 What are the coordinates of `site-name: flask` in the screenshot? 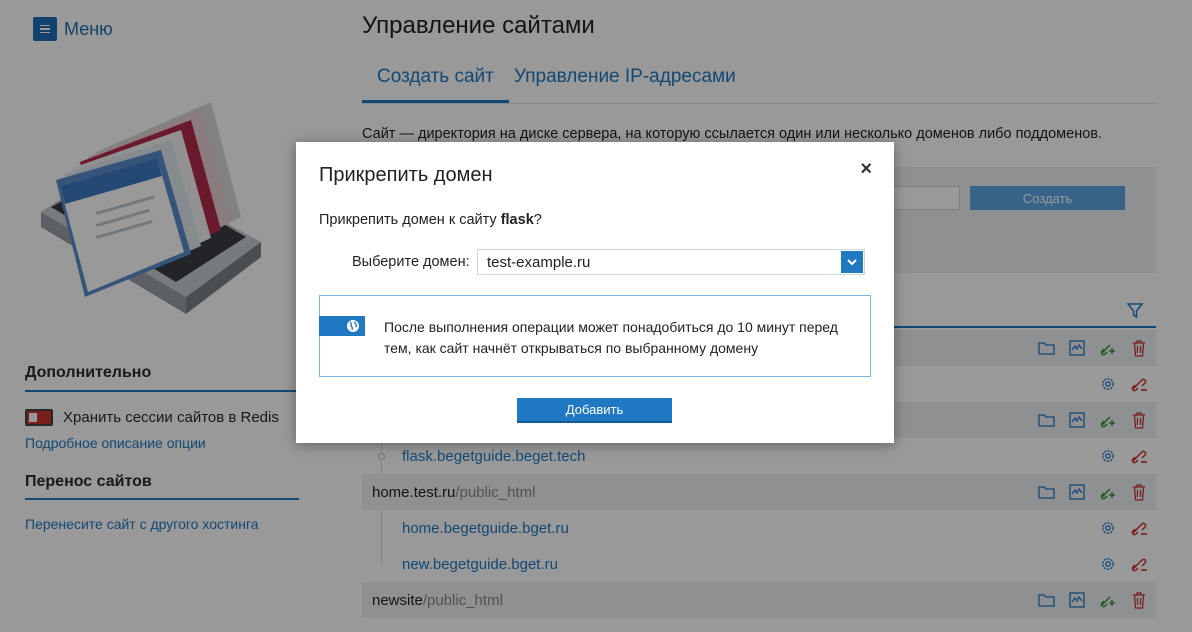 It's located at (517, 220).